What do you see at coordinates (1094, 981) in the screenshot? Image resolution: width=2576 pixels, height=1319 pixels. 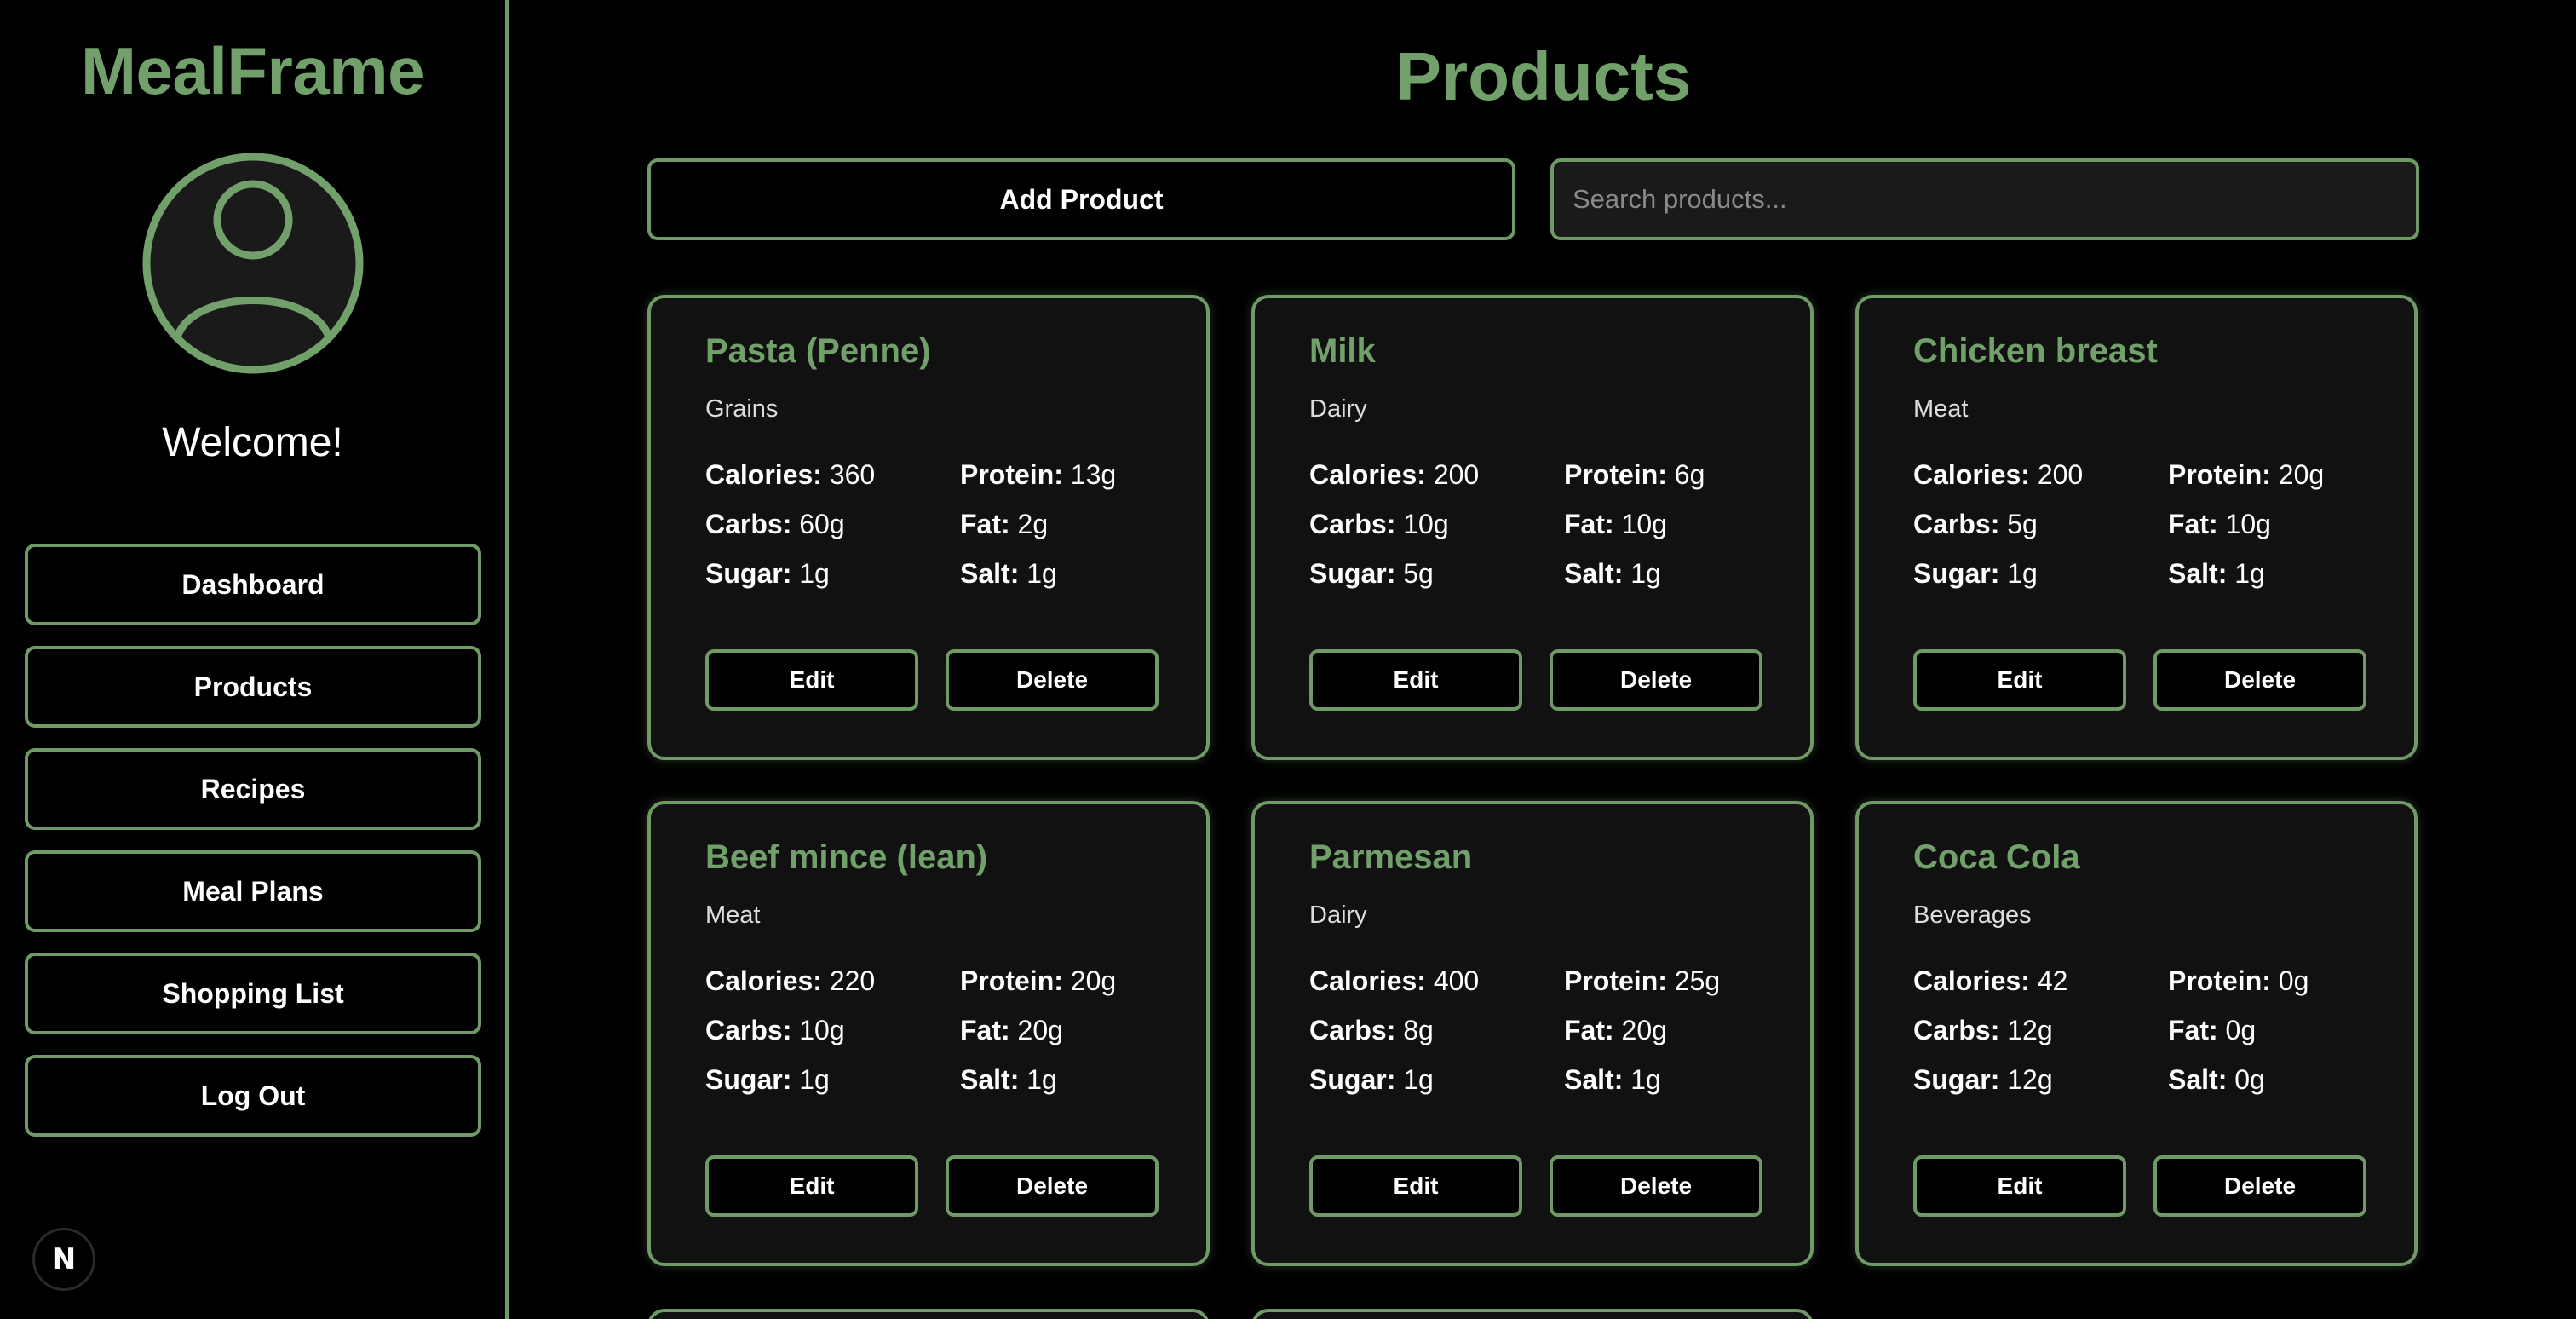 I see `stat-protein-value: 20g` at bounding box center [1094, 981].